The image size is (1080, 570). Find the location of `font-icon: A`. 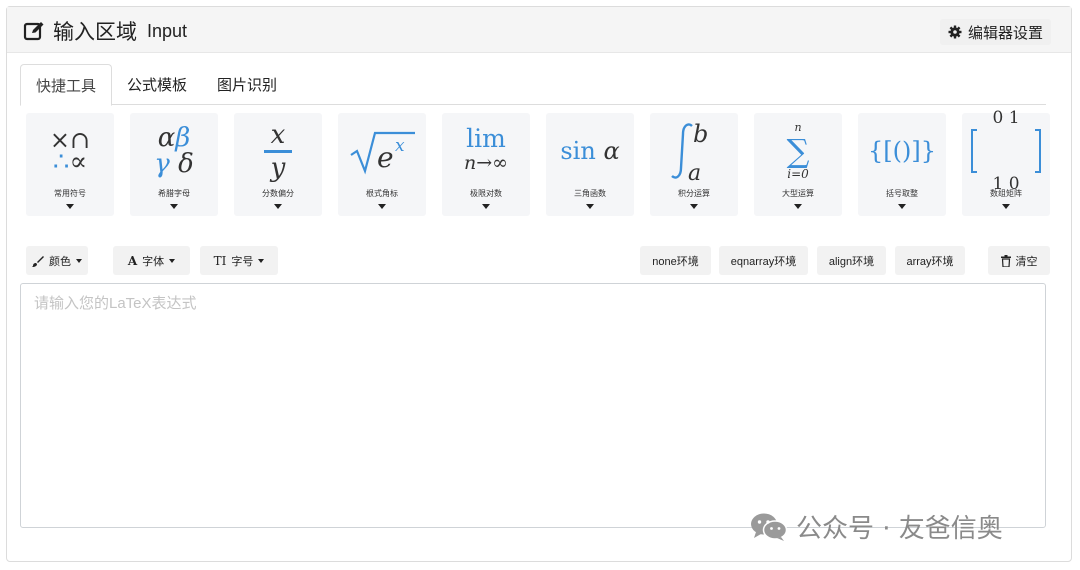

font-icon: A is located at coordinates (132, 260).